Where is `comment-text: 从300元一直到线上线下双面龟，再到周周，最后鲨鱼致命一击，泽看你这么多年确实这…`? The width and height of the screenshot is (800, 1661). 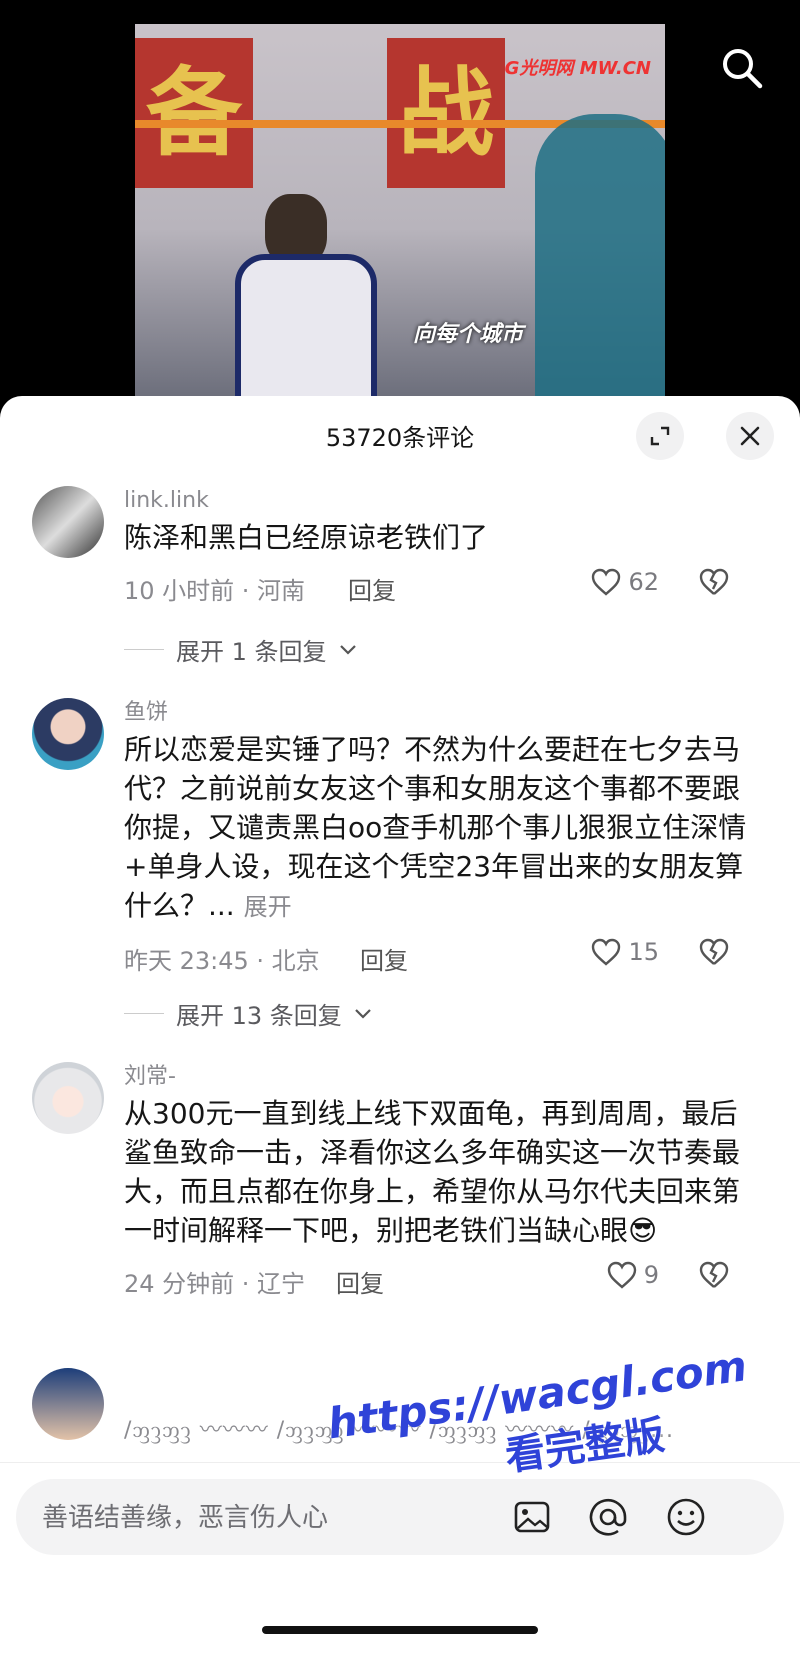 comment-text: 从300元一直到线上线下双面龟，再到周周，最后鲨鱼致命一击，泽看你这么多年确实这… is located at coordinates (444, 1172).